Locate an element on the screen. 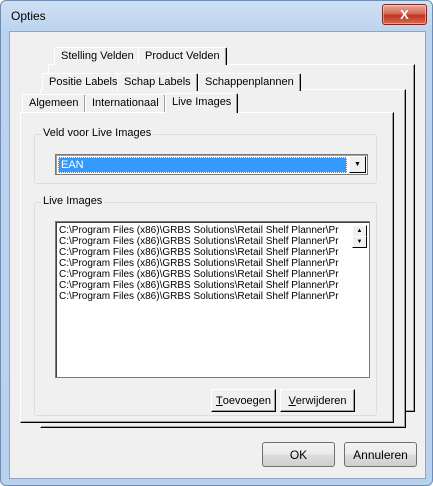  ok-button: OK is located at coordinates (298, 454).